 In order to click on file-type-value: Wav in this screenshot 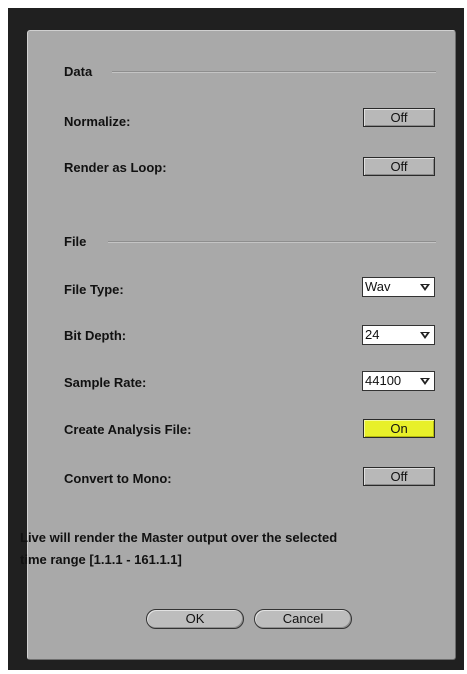, I will do `click(378, 286)`.